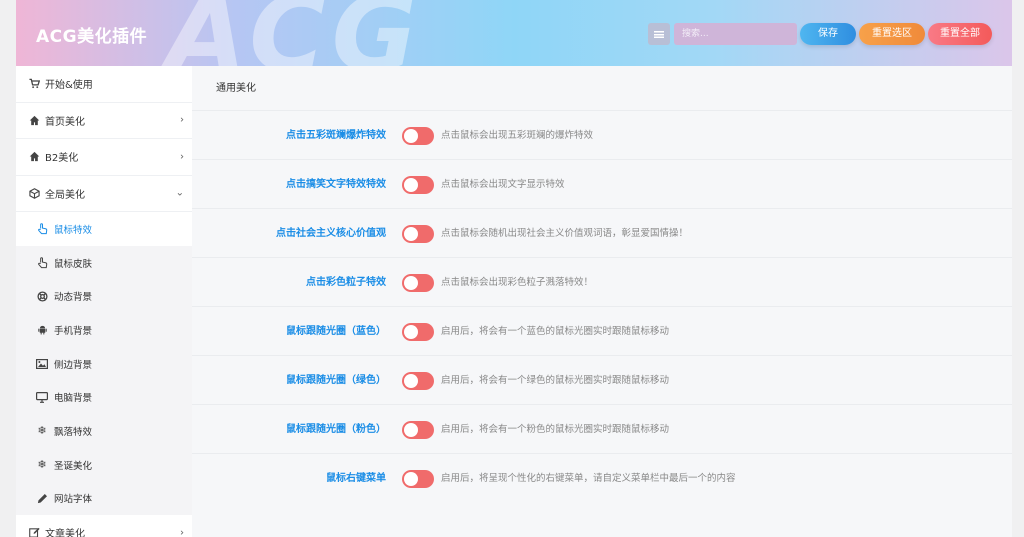 The image size is (1024, 537). I want to click on lifebuoy-icon, so click(42, 296).